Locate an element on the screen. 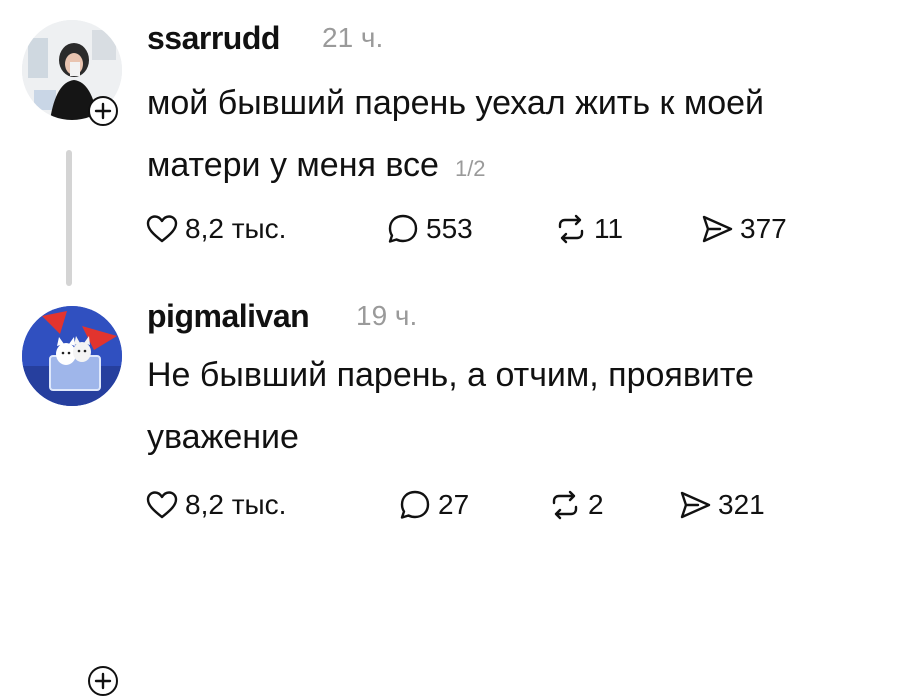  page-indicator: 1/2 is located at coordinates (470, 168).